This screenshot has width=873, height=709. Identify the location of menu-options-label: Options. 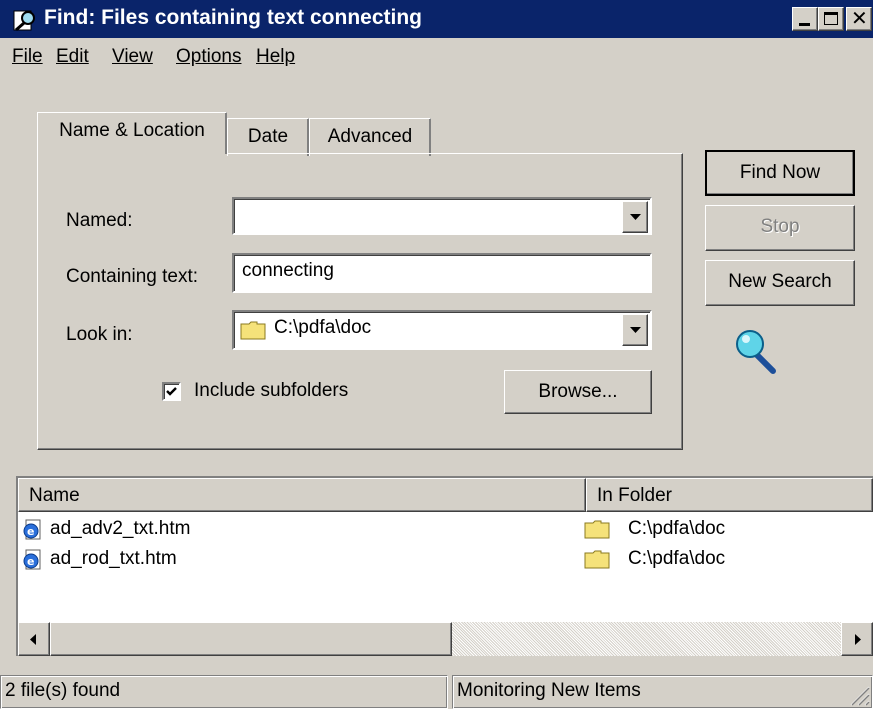
(209, 56).